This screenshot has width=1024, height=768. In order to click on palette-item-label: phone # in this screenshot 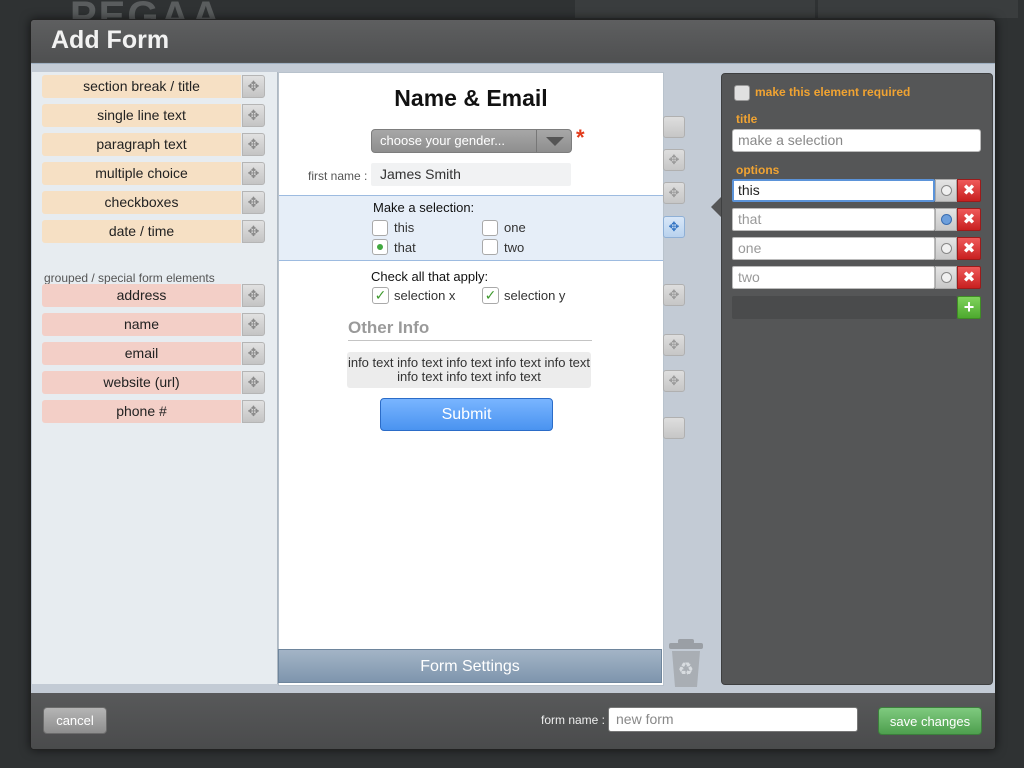, I will do `click(141, 411)`.